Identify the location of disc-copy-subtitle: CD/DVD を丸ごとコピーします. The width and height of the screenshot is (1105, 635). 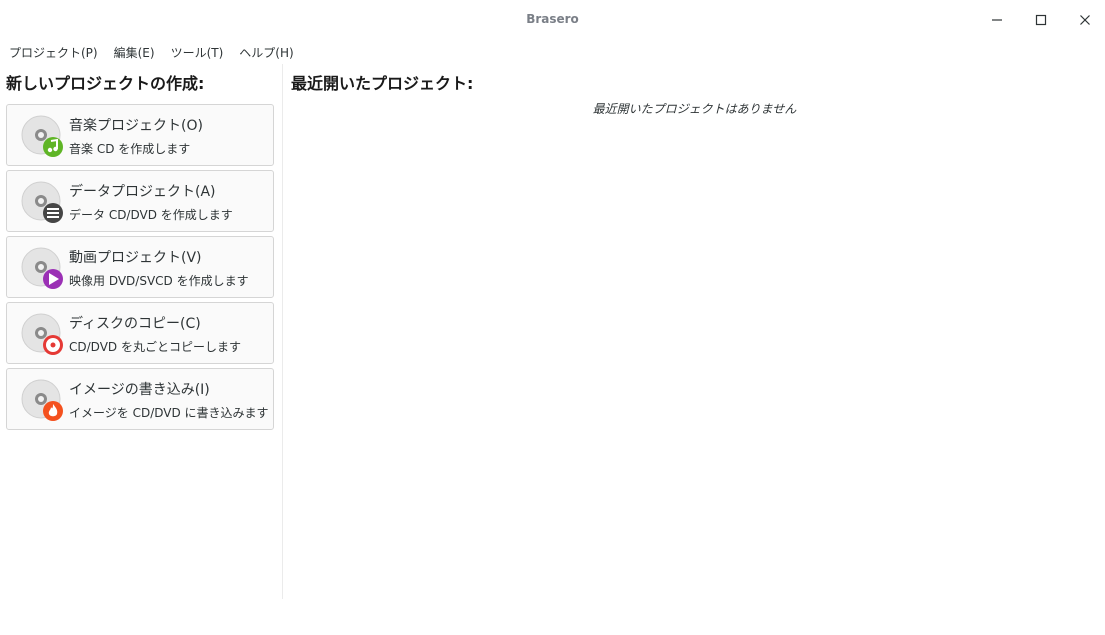
(155, 347).